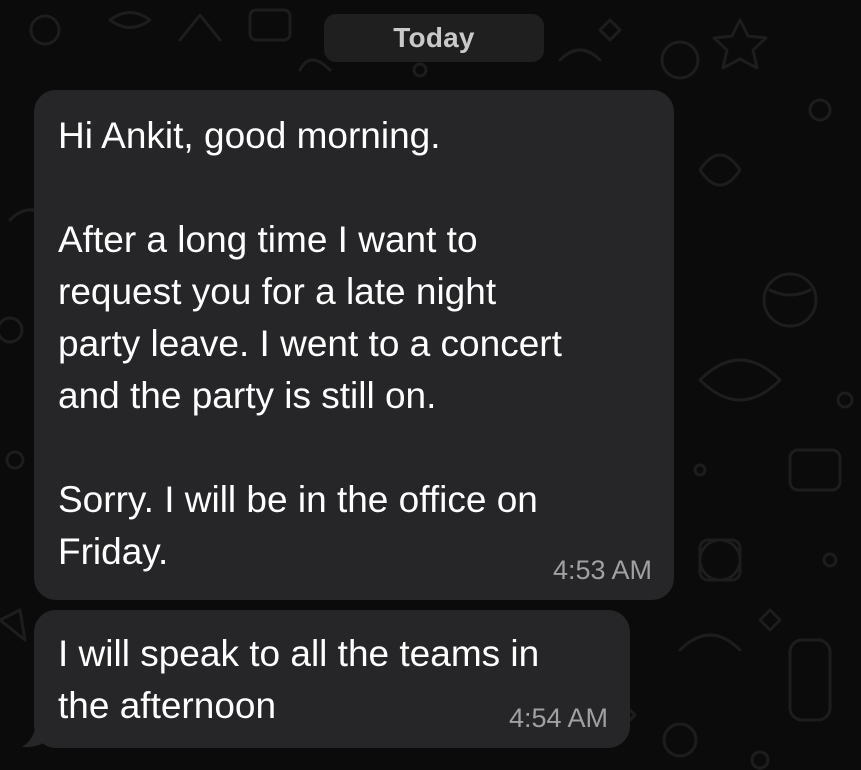 This screenshot has height=770, width=861. I want to click on bubble-tail-icon, so click(36, 734).